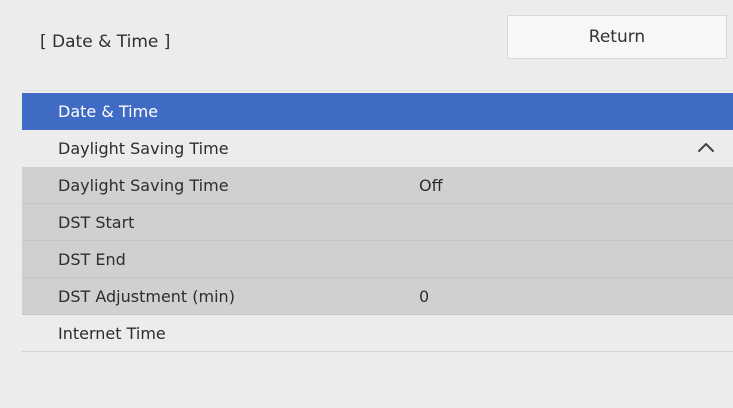 This screenshot has height=408, width=733. Describe the element at coordinates (105, 42) in the screenshot. I see `page-title: [ Date & Time ]` at that location.